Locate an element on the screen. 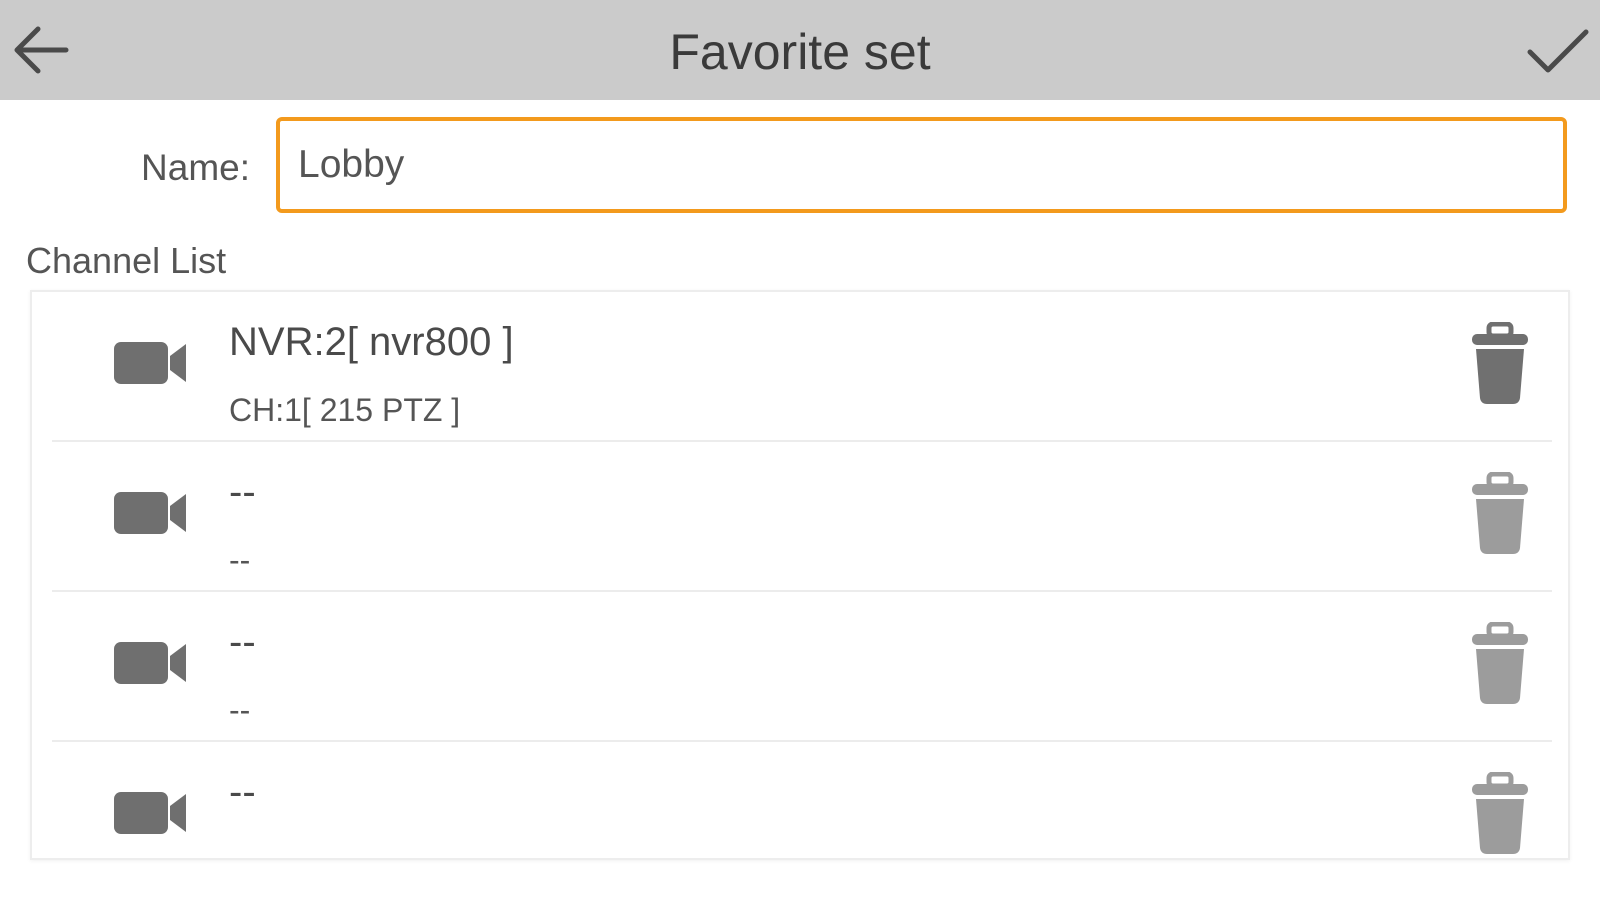  confirm-button is located at coordinates (1556, 50).